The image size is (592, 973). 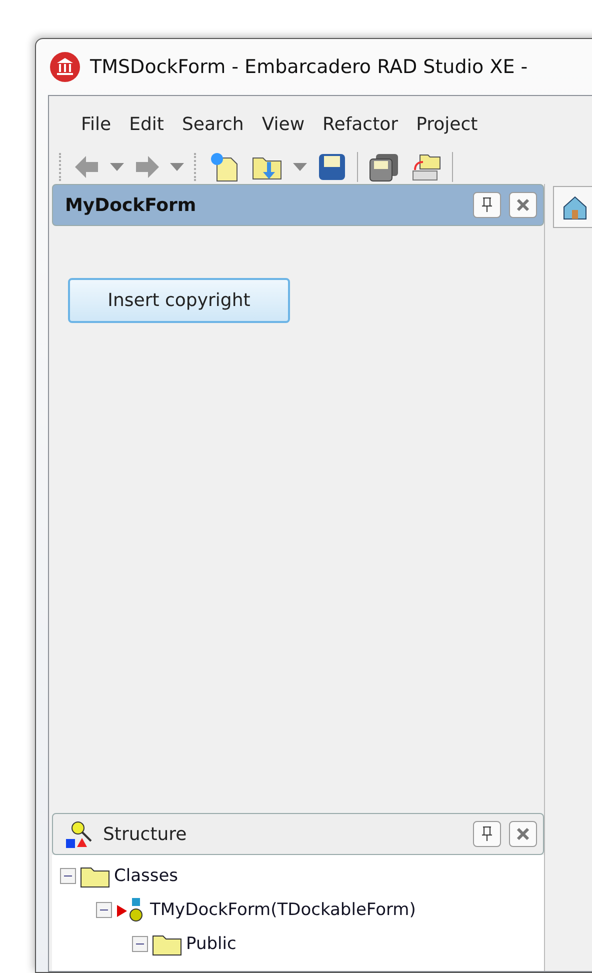 I want to click on window-title: TMSDockForm - Embarcadero RAD Studio XE -, so click(x=309, y=67).